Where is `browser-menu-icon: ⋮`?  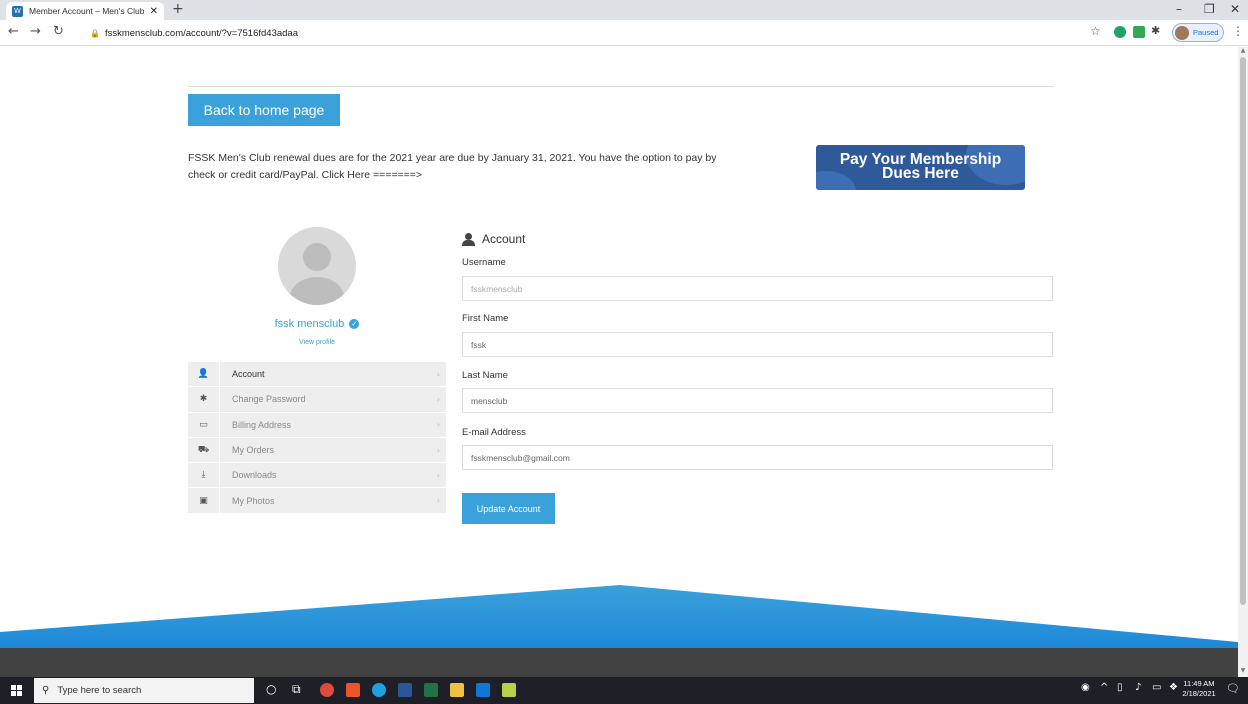 browser-menu-icon: ⋮ is located at coordinates (1238, 31).